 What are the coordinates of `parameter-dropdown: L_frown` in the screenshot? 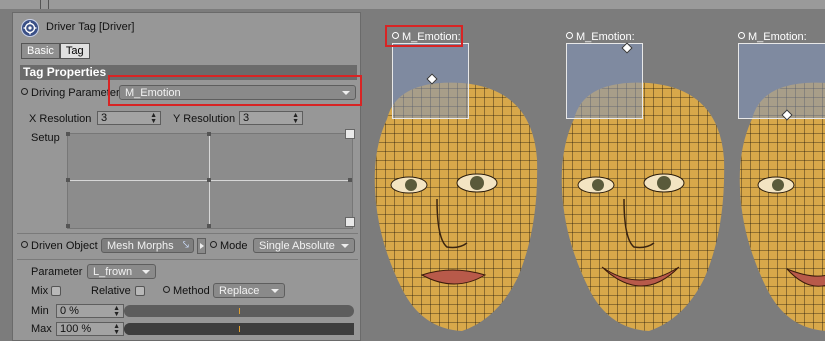 It's located at (121, 271).